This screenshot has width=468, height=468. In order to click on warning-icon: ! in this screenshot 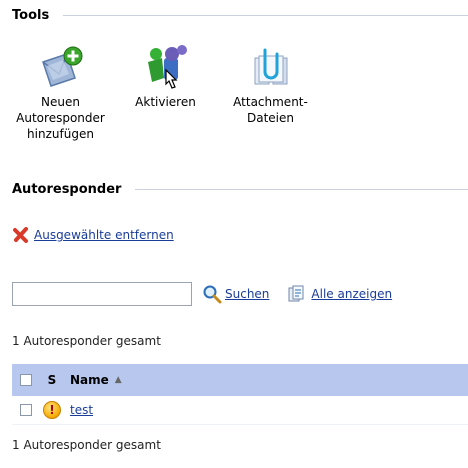, I will do `click(52, 410)`.